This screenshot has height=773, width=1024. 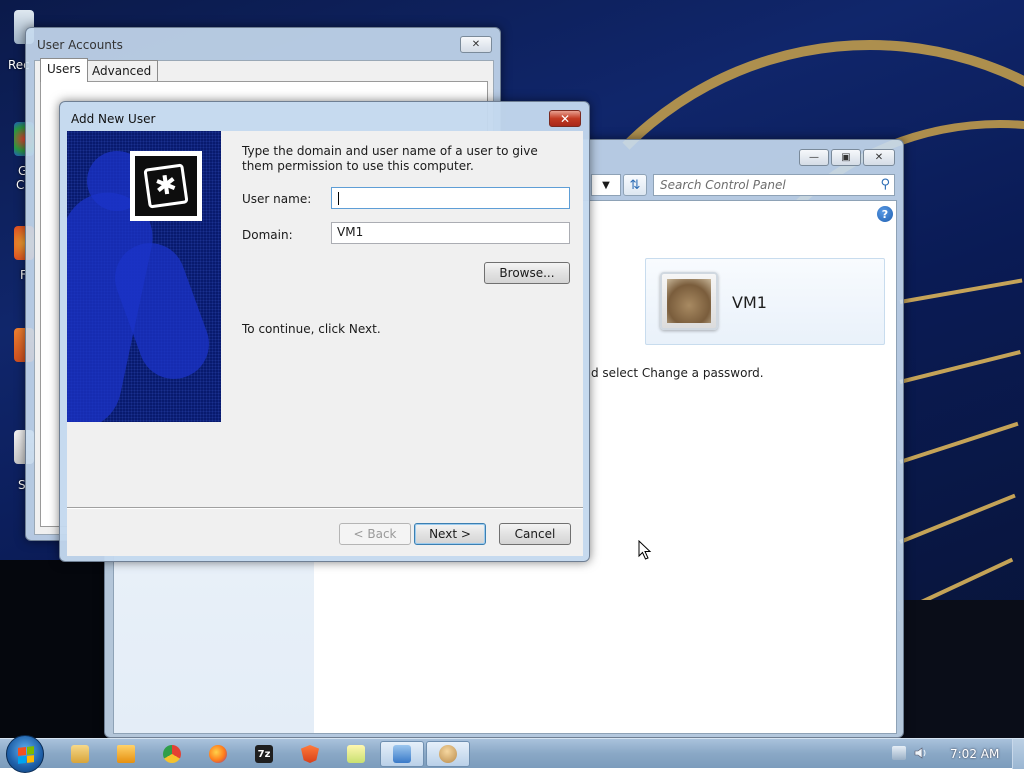 What do you see at coordinates (885, 184) in the screenshot?
I see `search-icon: ⚲` at bounding box center [885, 184].